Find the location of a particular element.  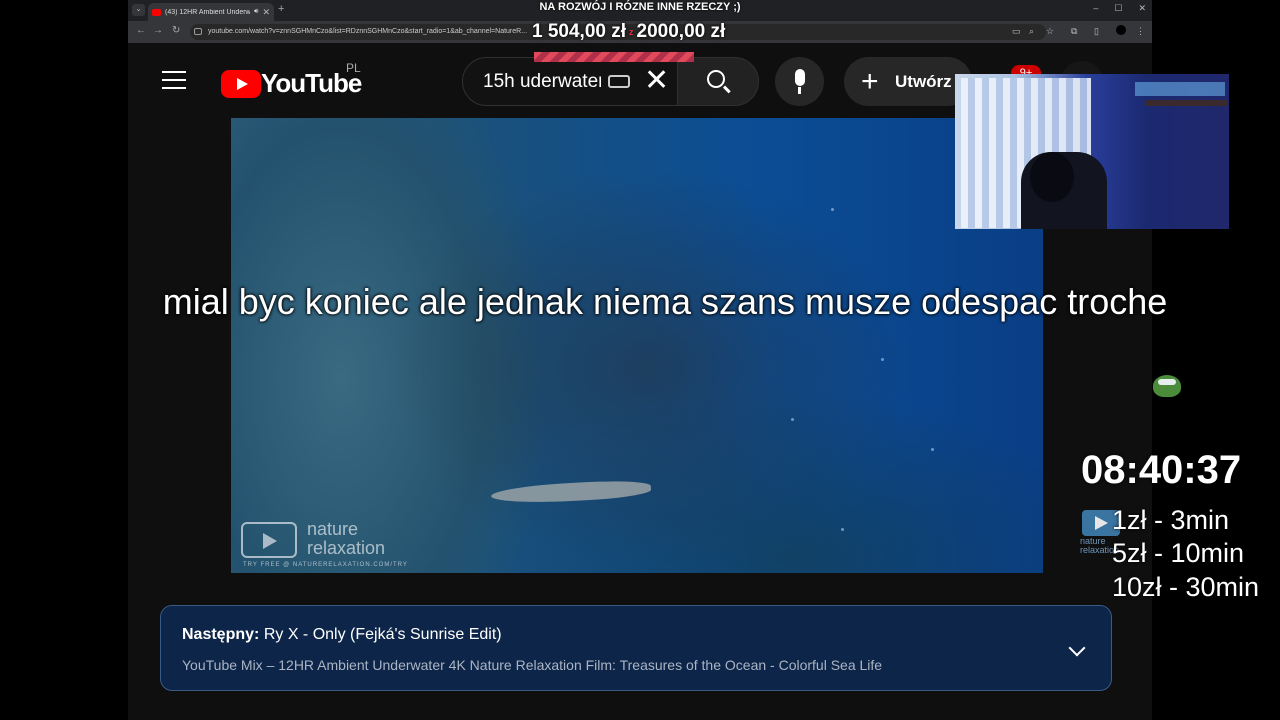

youtube-logo-icon is located at coordinates (241, 84).